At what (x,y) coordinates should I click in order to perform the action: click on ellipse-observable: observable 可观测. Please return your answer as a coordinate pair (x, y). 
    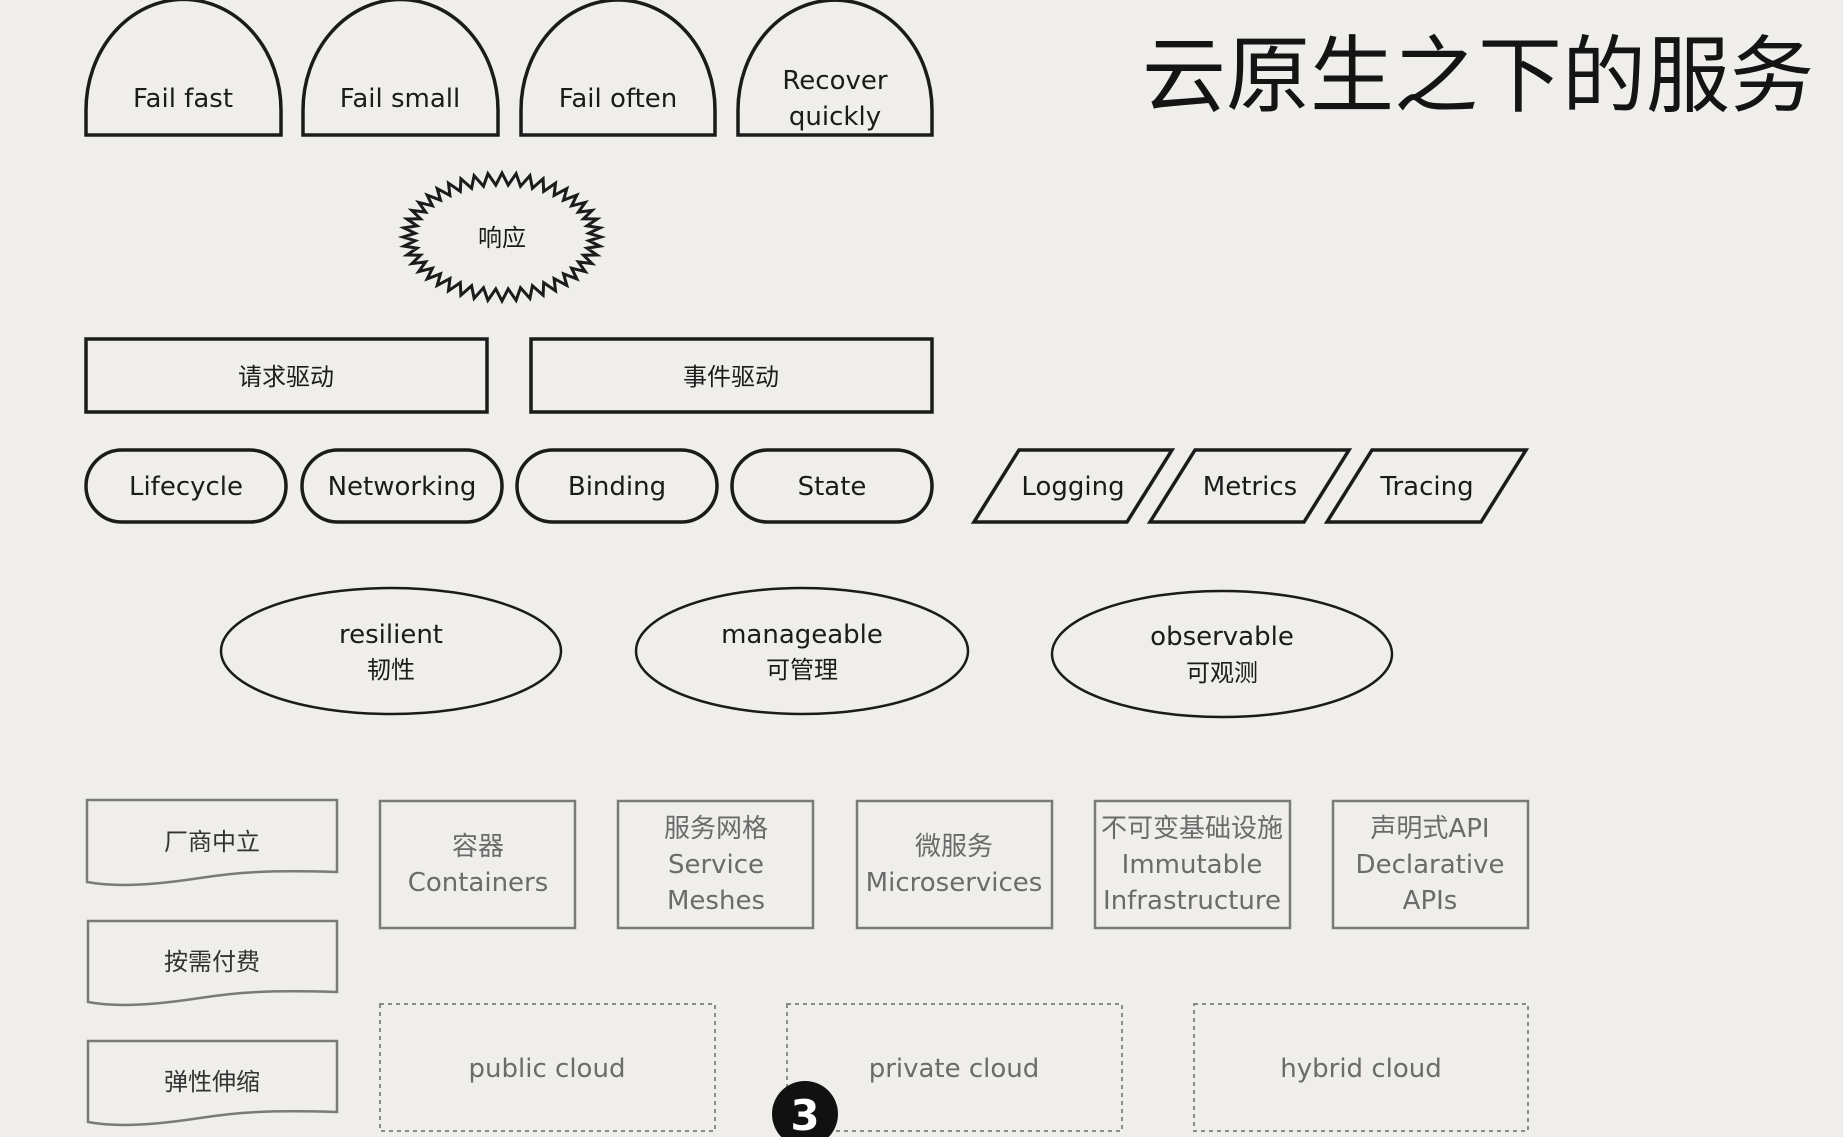
    Looking at the image, I should click on (1222, 654).